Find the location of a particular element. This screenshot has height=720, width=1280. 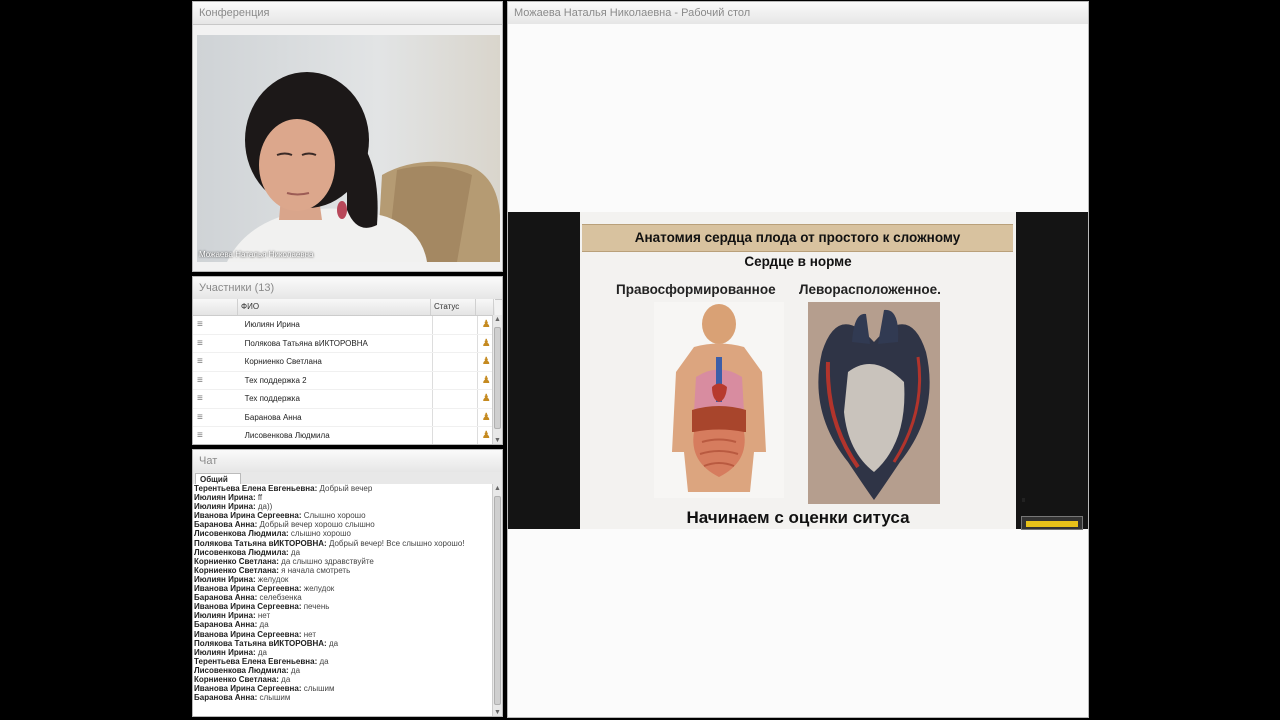

chat-message: Июлиян Ирина: нет is located at coordinates (344, 615).